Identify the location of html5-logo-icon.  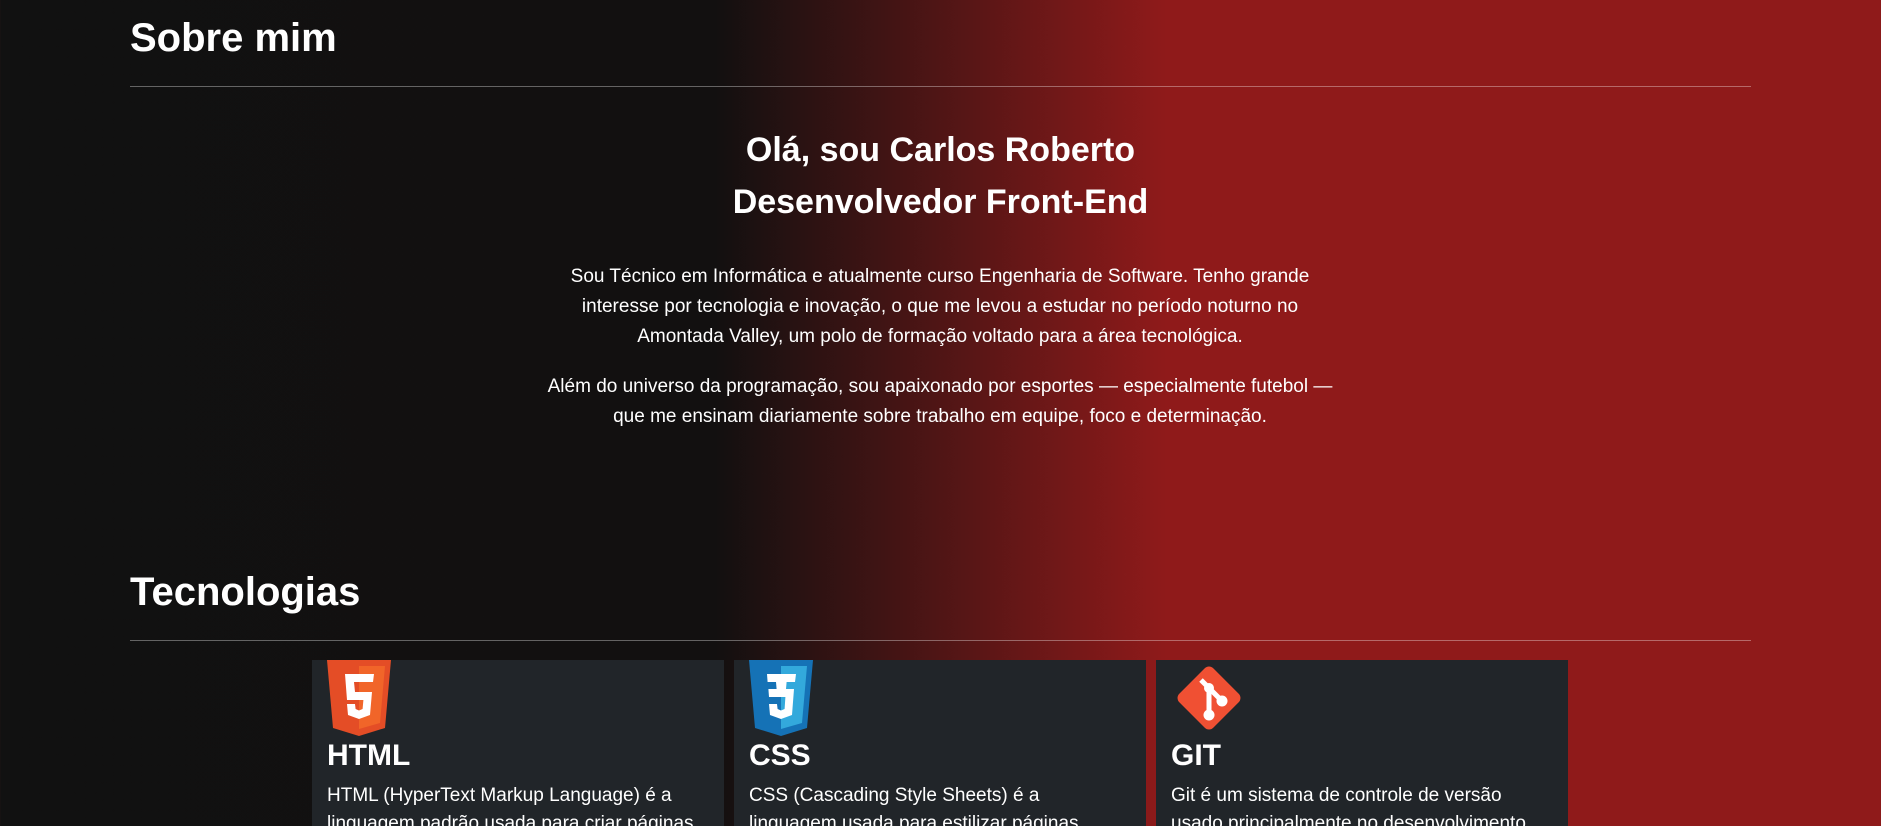
(359, 698).